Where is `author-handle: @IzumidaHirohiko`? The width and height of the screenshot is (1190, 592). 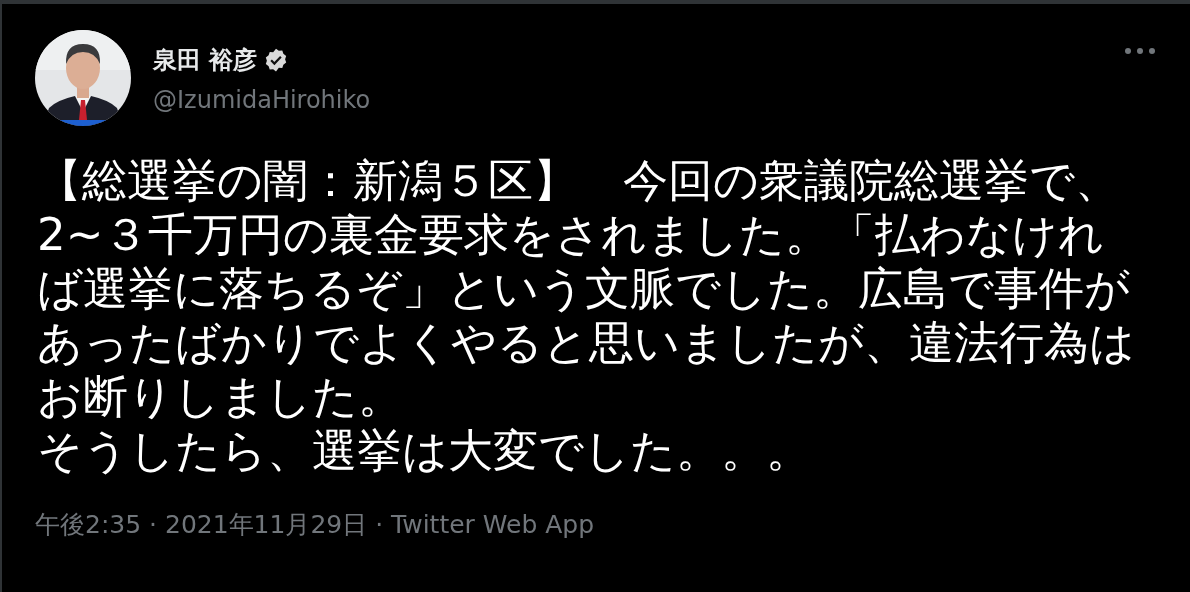
author-handle: @IzumidaHirohiko is located at coordinates (625, 100).